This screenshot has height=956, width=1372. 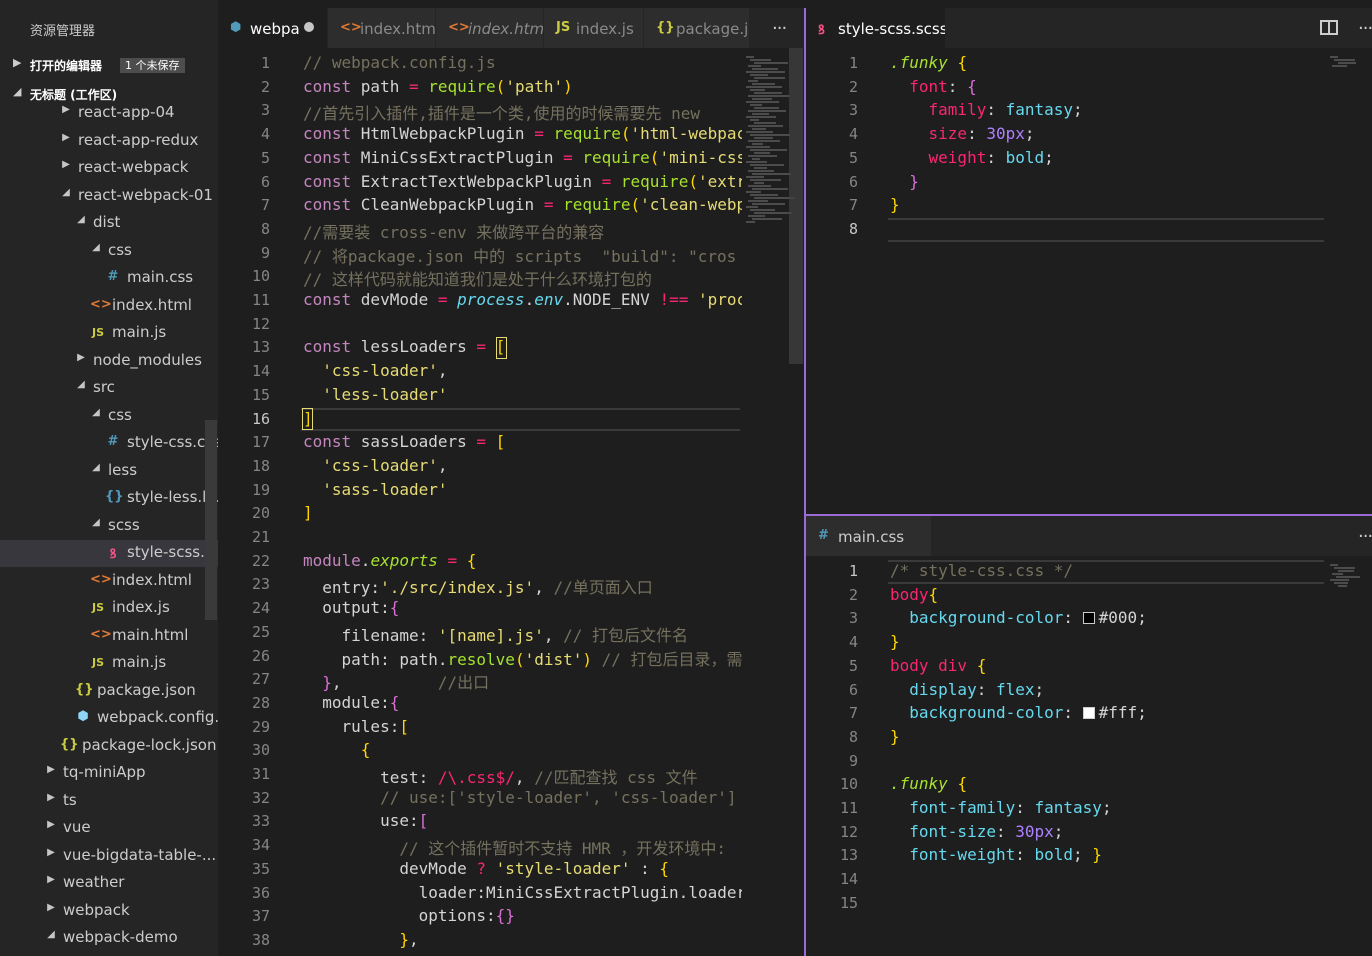 What do you see at coordinates (260, 465) in the screenshot?
I see `line-number: 18` at bounding box center [260, 465].